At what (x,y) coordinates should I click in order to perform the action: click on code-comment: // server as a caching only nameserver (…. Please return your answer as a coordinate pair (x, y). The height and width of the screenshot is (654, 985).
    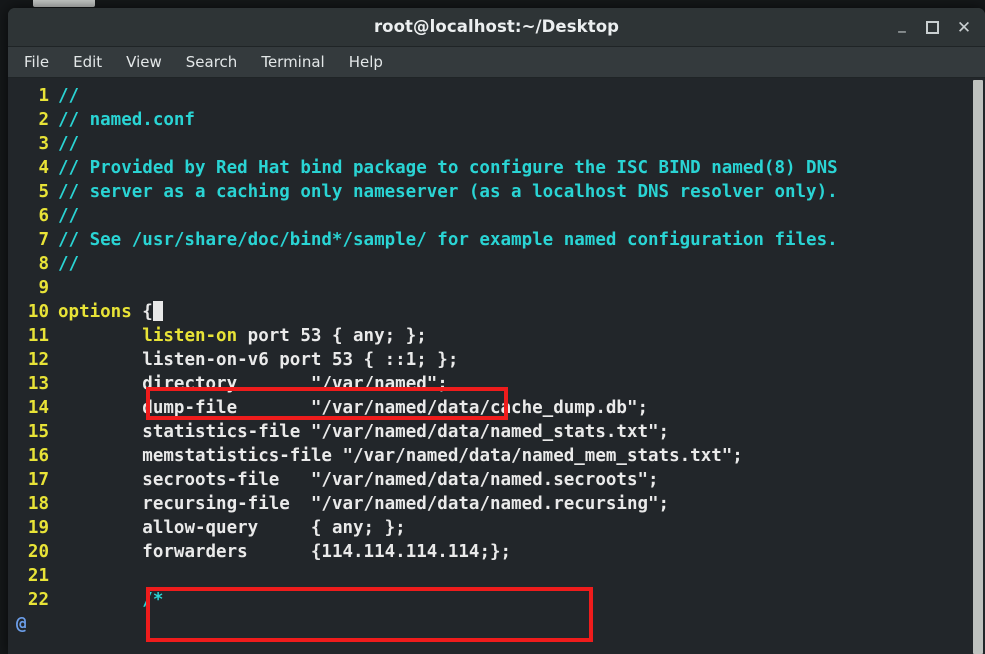
    Looking at the image, I should click on (448, 192).